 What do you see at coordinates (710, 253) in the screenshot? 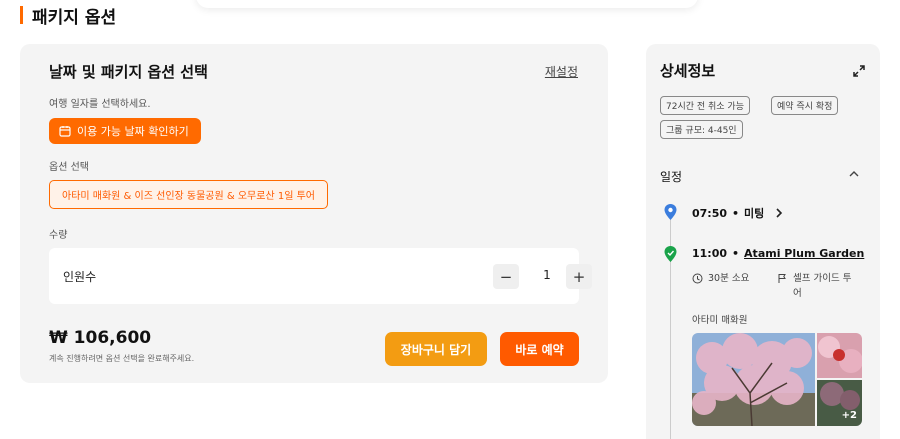
I see `step-time: 11:00` at bounding box center [710, 253].